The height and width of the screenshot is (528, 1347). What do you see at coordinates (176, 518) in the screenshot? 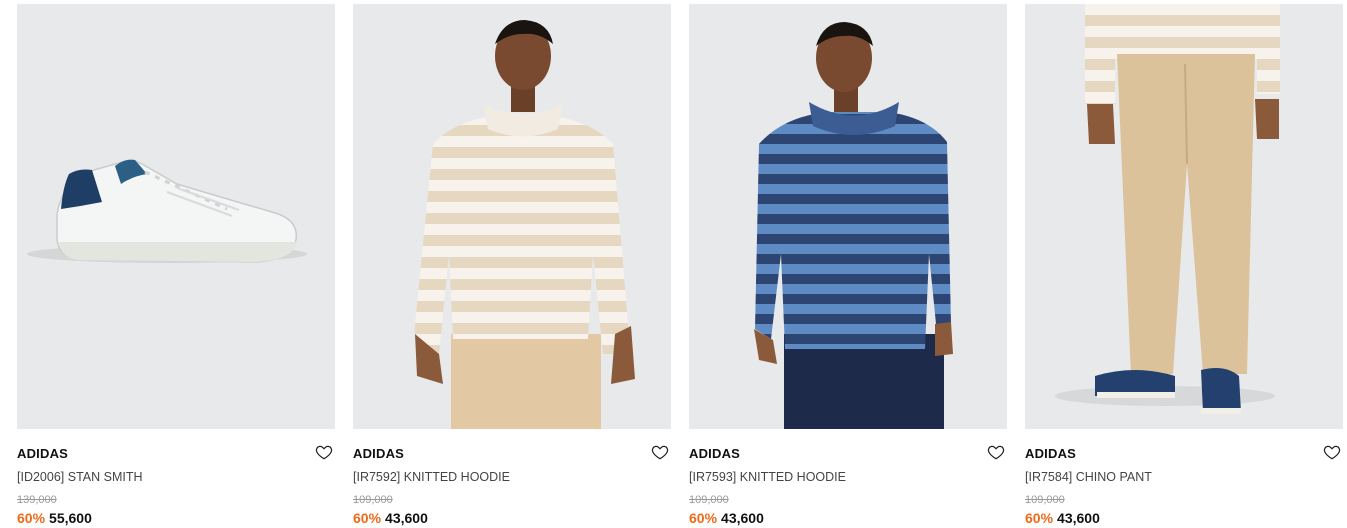
I see `price-row: 60% 55,600` at bounding box center [176, 518].